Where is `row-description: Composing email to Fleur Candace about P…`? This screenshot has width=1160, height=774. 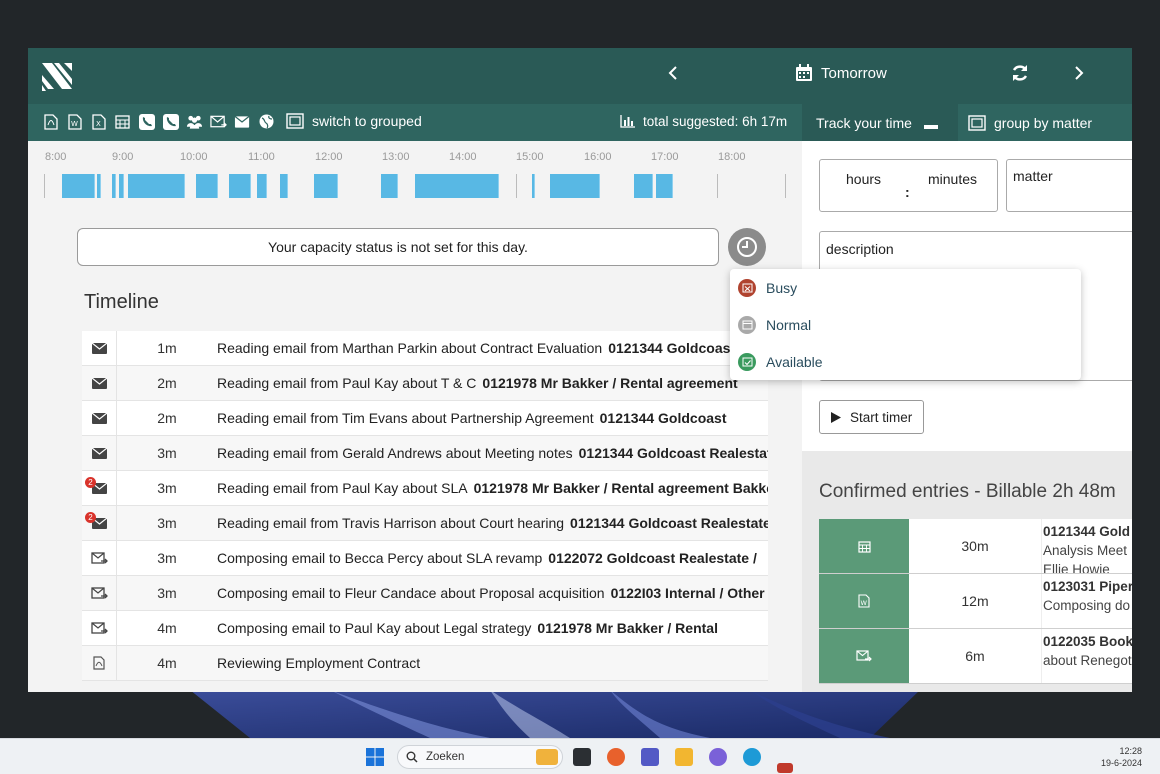
row-description: Composing email to Fleur Candace about P… is located at coordinates (492, 593).